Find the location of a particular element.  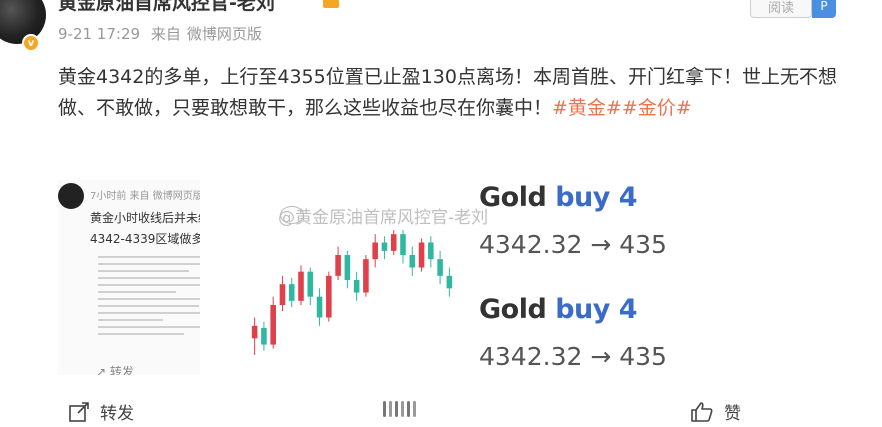

hashtag-gold-price: #金价# is located at coordinates (657, 108).